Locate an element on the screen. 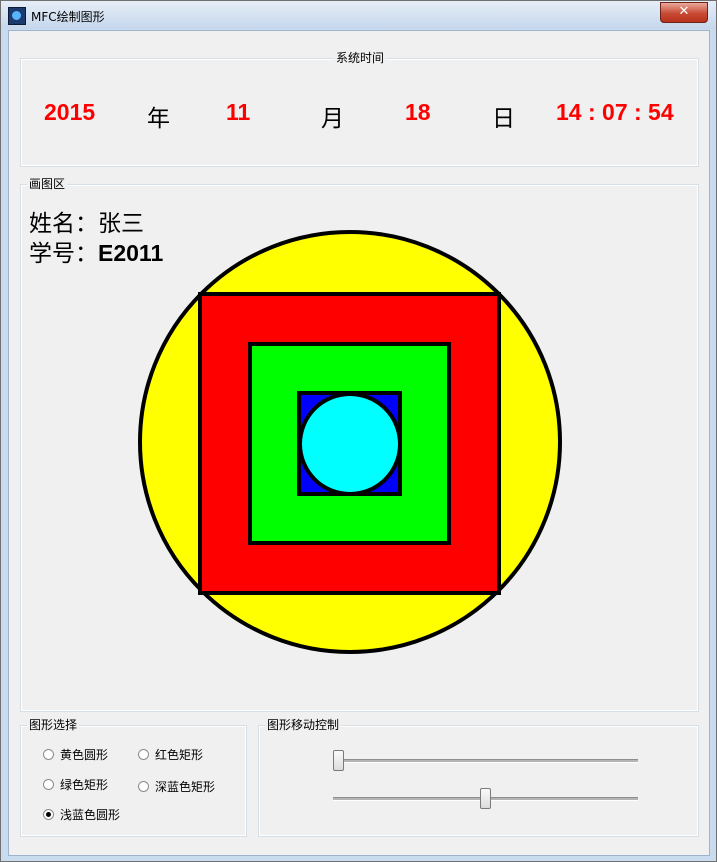  move-control-title: 图形移动控制 is located at coordinates (303, 725).